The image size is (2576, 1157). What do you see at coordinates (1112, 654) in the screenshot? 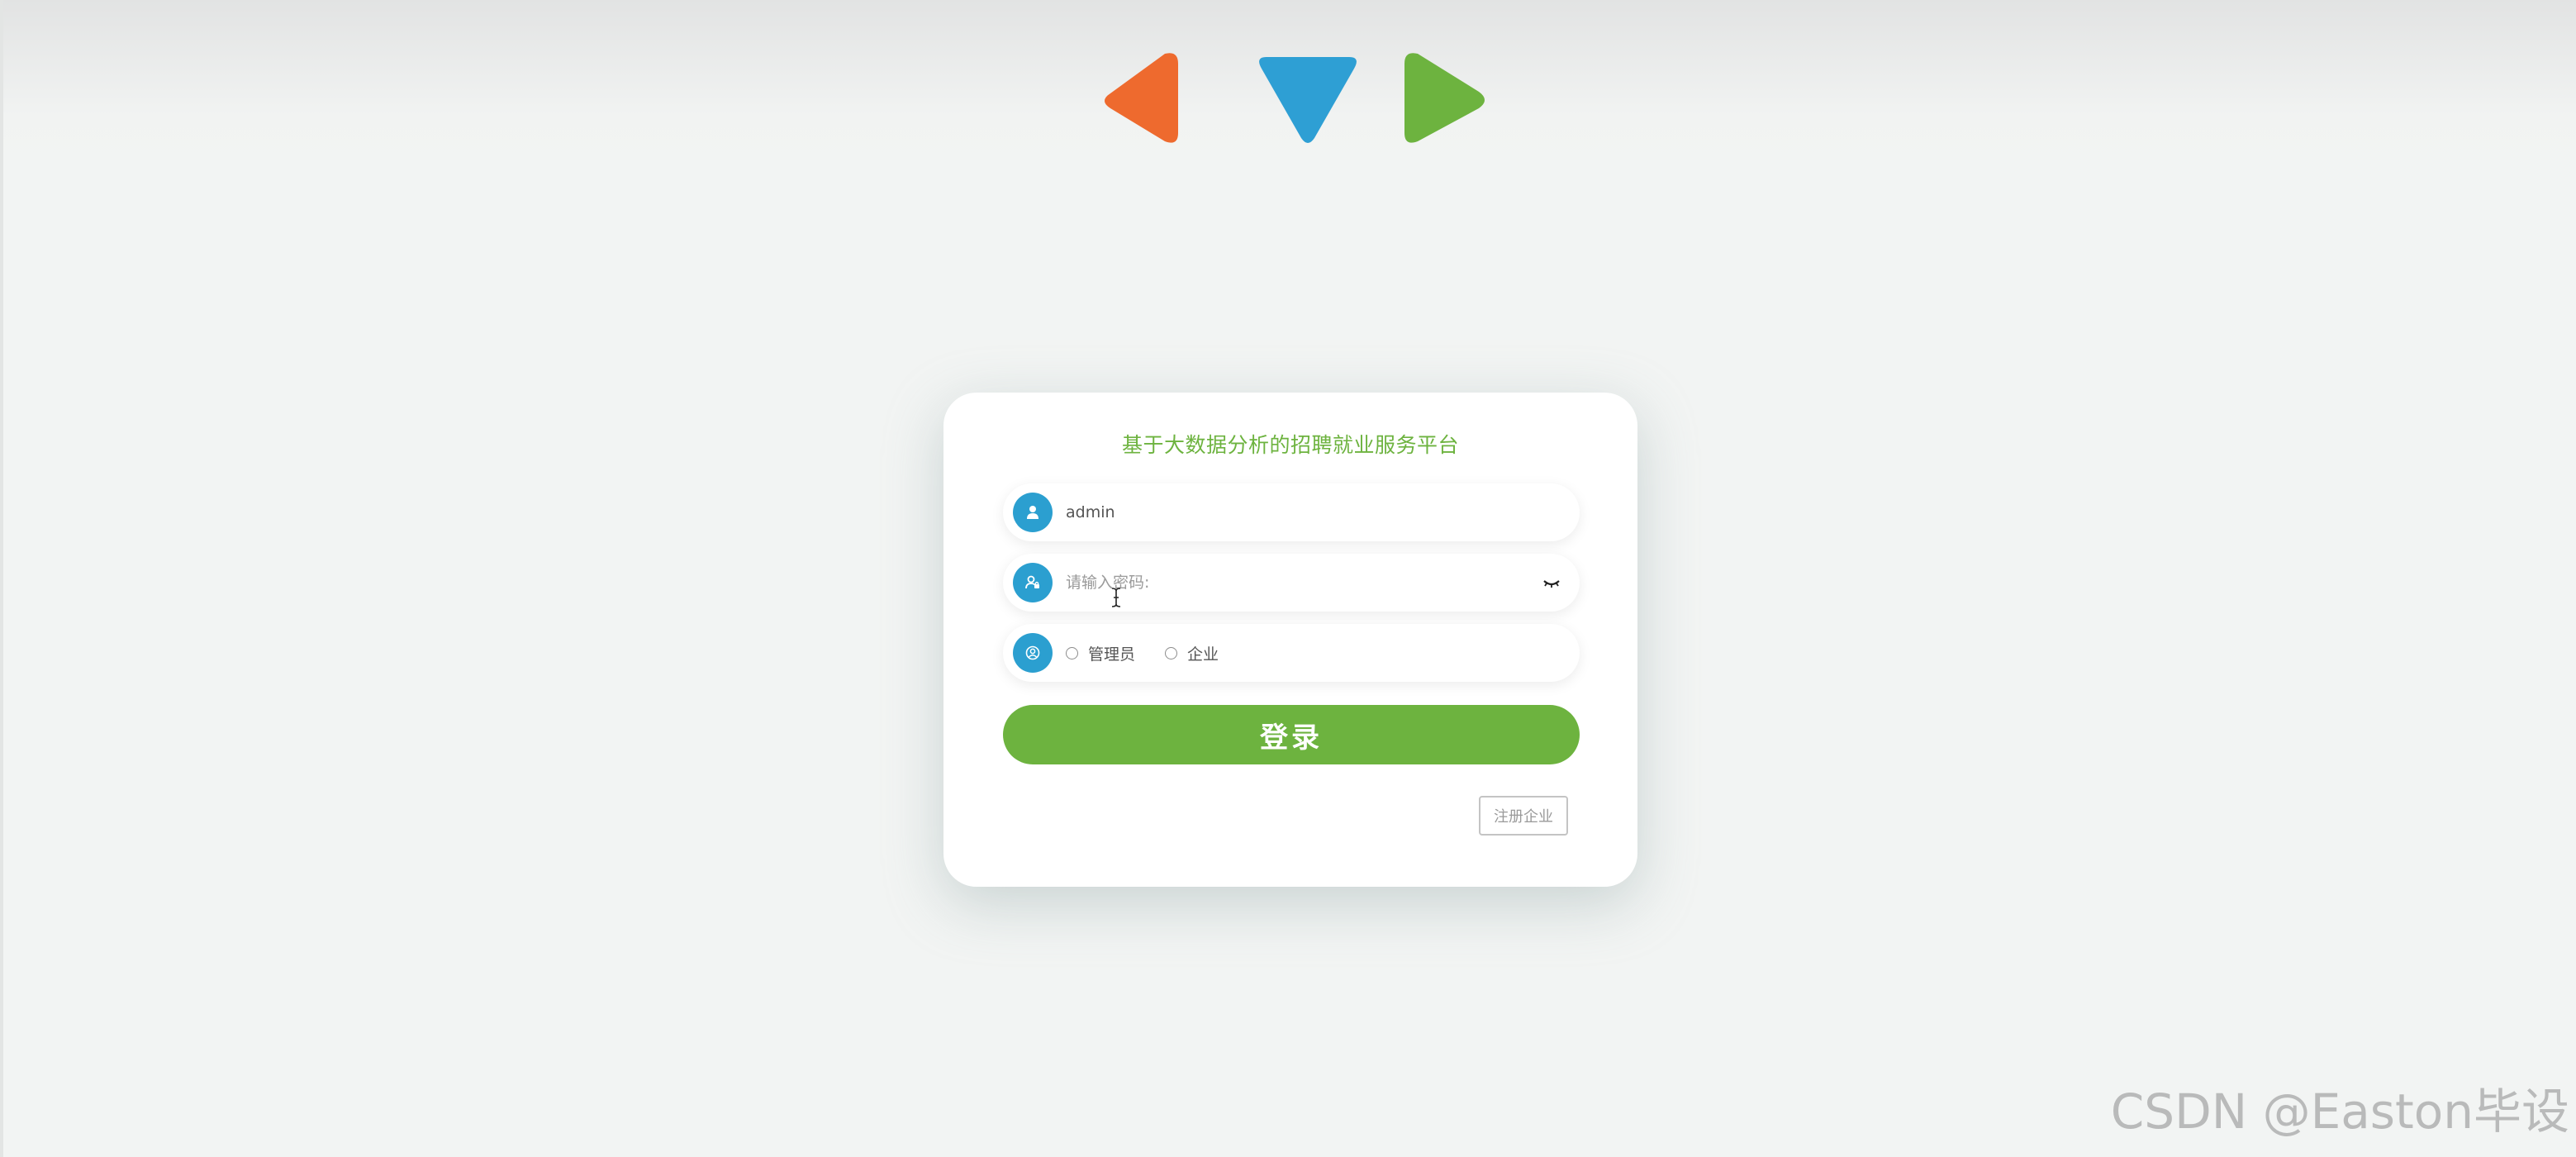
I see `role-label-admin: 管理员` at bounding box center [1112, 654].